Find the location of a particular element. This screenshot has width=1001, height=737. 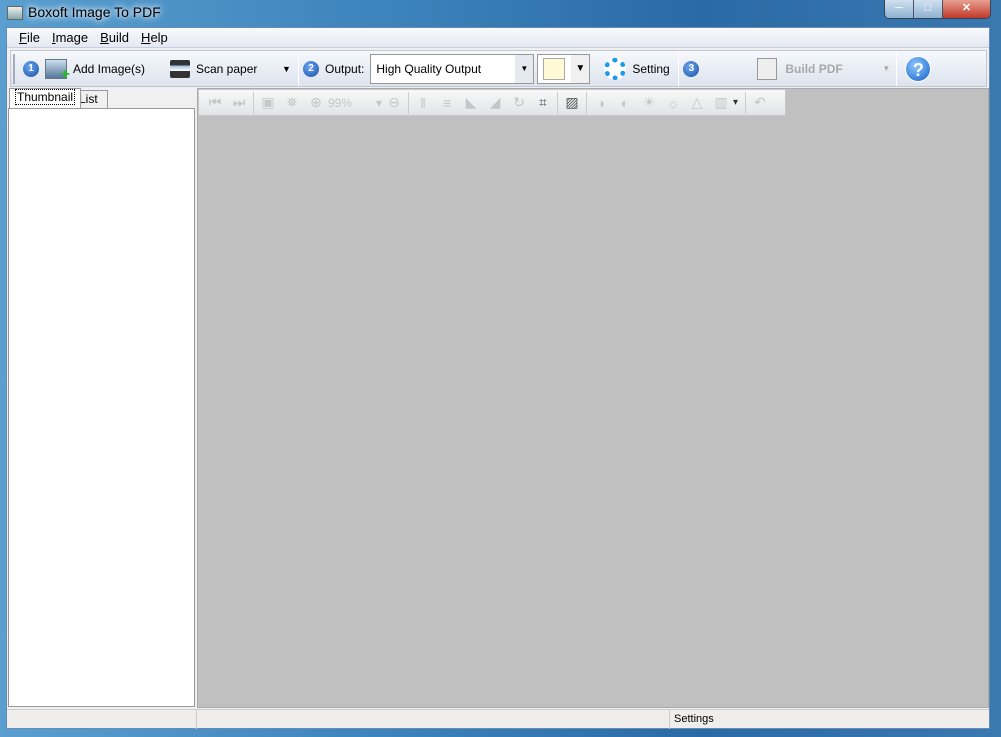

flip-vertical-icon: ≡ is located at coordinates (447, 103).